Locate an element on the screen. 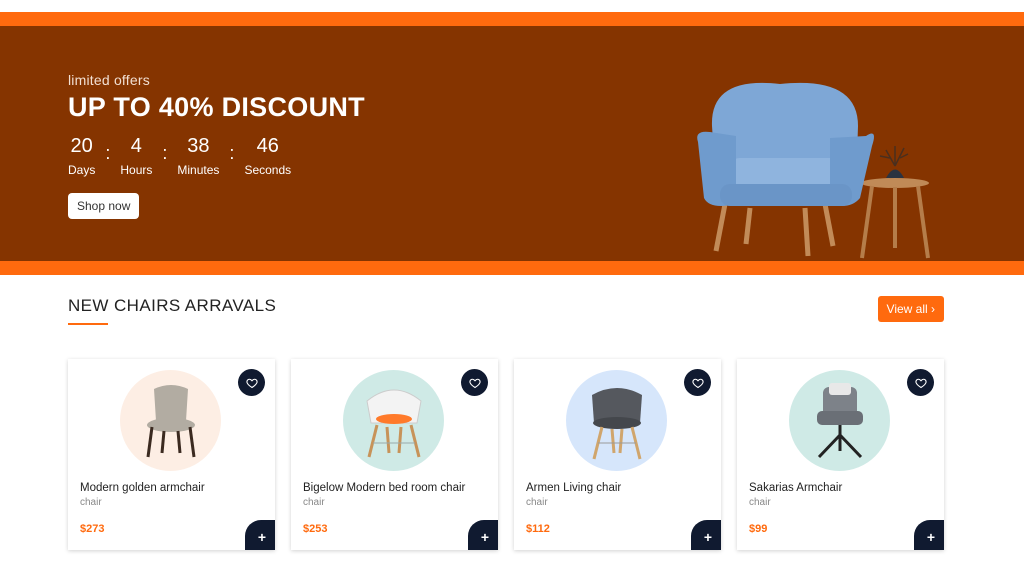 The height and width of the screenshot is (566, 1024). countdown-minutes: 38 Minutes is located at coordinates (198, 156).